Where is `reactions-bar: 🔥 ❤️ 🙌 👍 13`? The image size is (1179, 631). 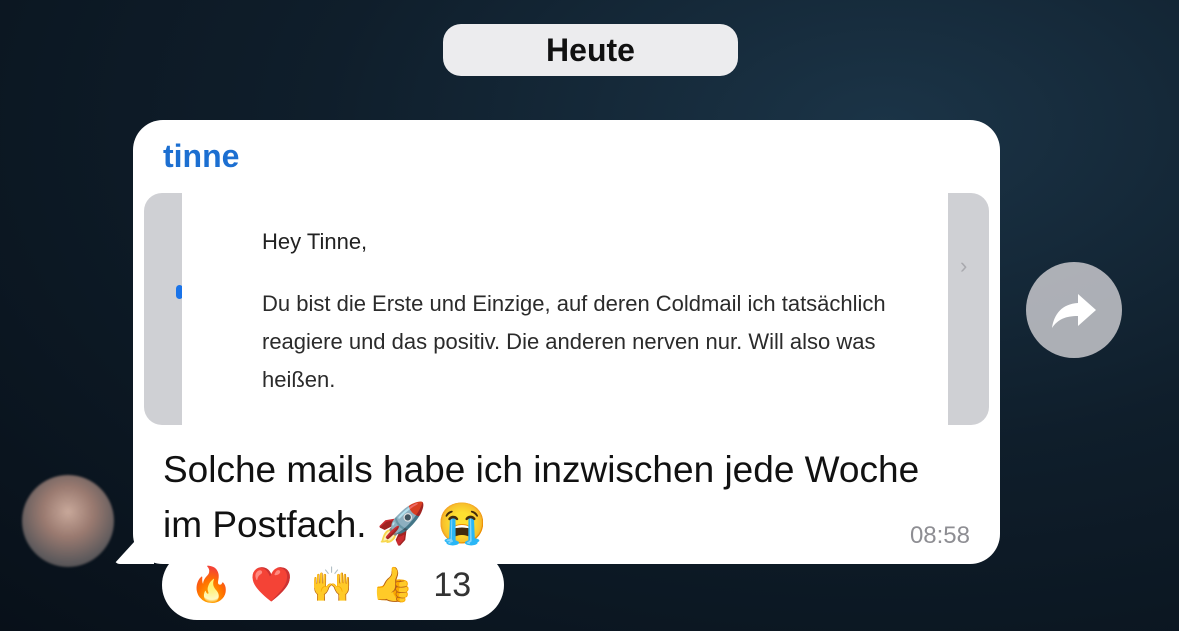 reactions-bar: 🔥 ❤️ 🙌 👍 13 is located at coordinates (333, 585).